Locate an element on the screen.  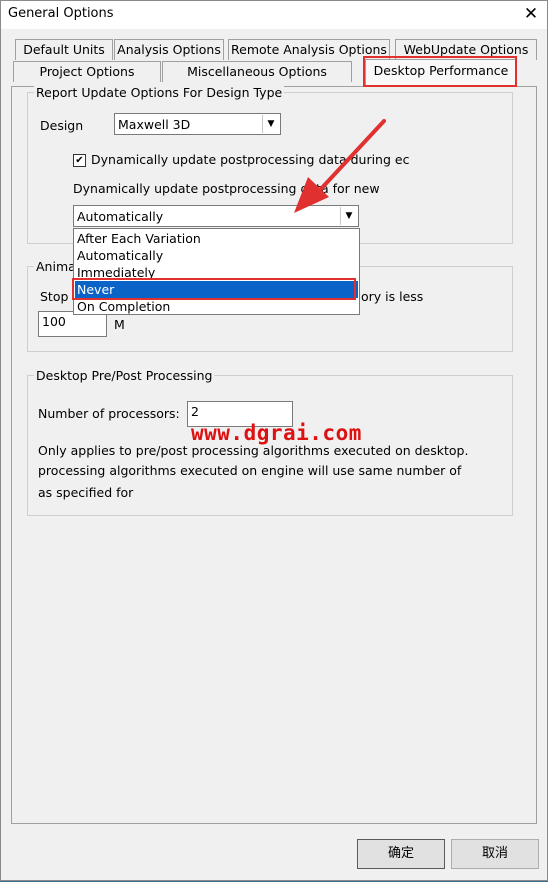
annotation-arrow-icon is located at coordinates (340, 166).